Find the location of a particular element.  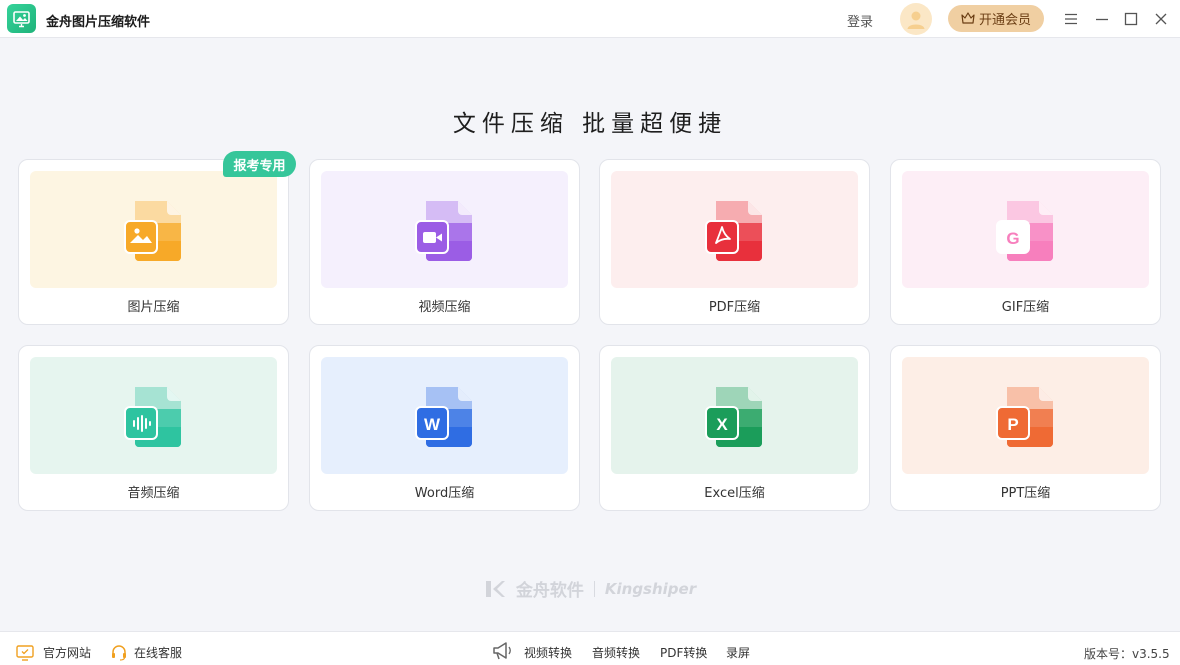

official-website-link: 官方网站 is located at coordinates (53, 652).